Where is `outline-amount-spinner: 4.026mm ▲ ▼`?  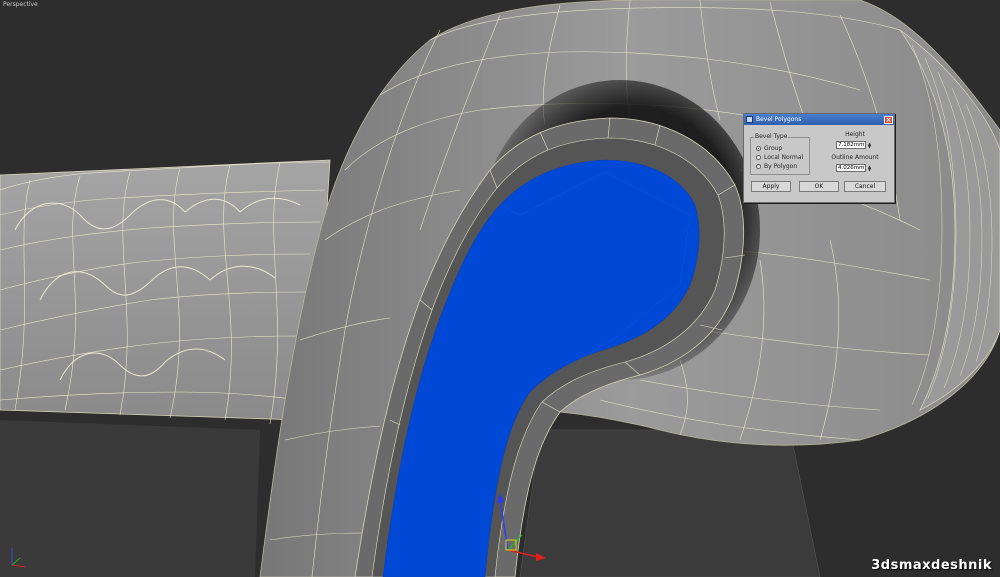
outline-amount-spinner: 4.026mm ▲ ▼ is located at coordinates (855, 168).